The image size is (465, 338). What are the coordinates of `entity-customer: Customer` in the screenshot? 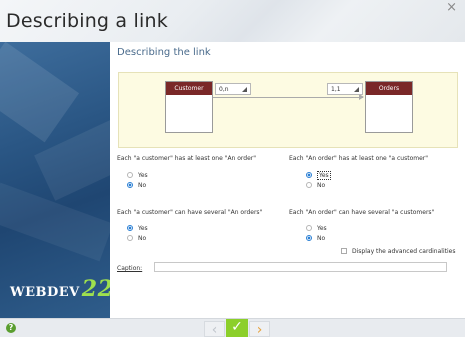 It's located at (189, 107).